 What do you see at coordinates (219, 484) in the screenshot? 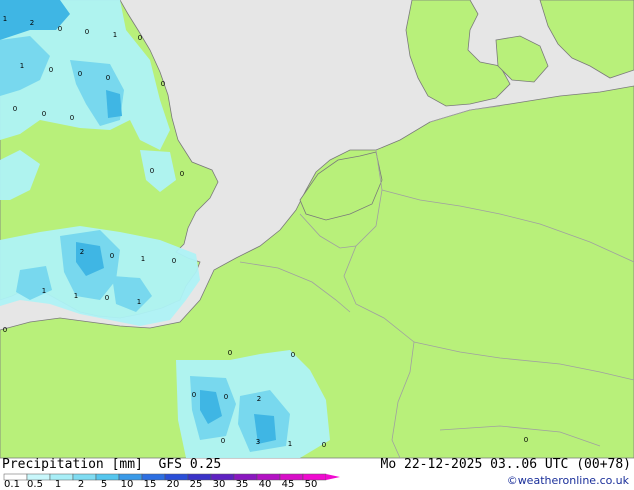
I see `legend-tick-label: 30` at bounding box center [219, 484].